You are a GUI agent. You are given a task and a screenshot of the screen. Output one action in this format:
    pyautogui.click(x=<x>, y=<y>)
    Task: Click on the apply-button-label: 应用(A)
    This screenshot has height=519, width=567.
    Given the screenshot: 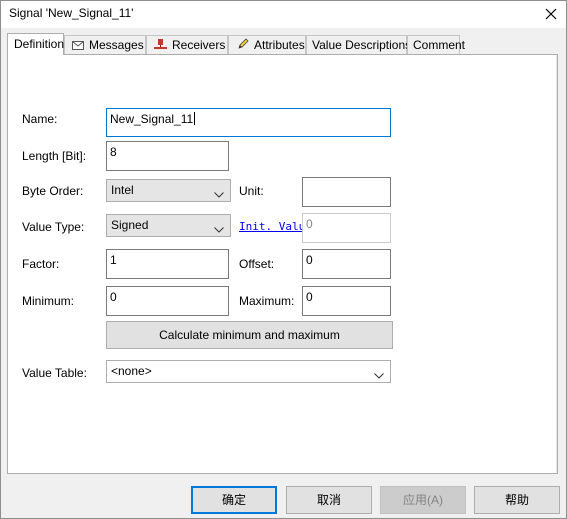 What is the action you would take?
    pyautogui.click(x=423, y=500)
    